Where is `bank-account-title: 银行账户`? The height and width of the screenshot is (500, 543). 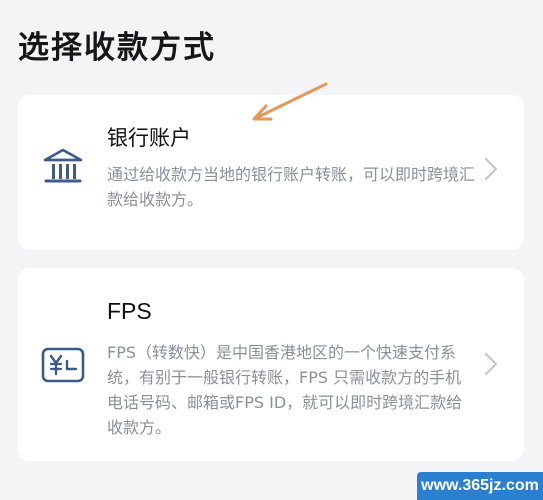 bank-account-title: 银行账户 is located at coordinates (149, 138).